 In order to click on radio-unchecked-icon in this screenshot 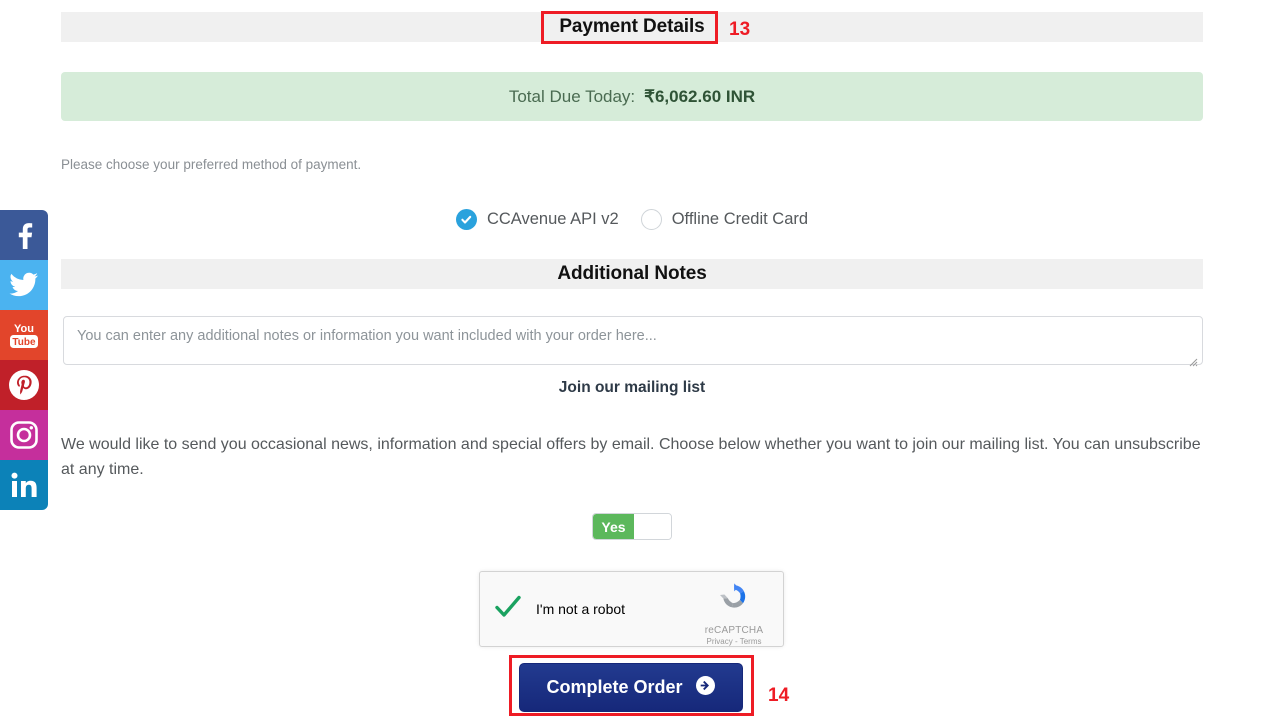, I will do `click(651, 219)`.